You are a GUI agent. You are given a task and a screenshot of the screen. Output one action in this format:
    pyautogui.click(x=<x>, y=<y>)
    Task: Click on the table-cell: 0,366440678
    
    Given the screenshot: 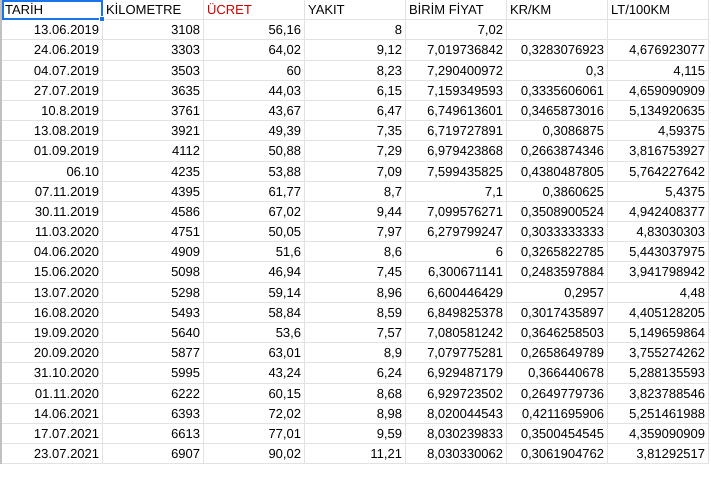 What is the action you would take?
    pyautogui.click(x=557, y=373)
    